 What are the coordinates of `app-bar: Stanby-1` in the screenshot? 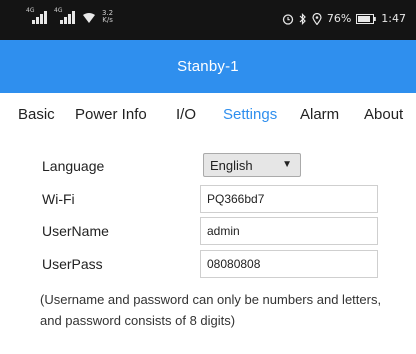 It's located at (208, 66).